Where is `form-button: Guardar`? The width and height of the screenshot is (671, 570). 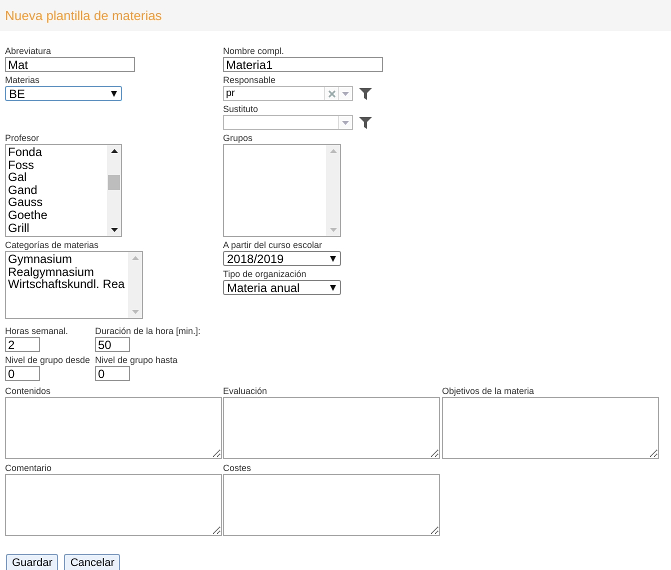 form-button: Guardar is located at coordinates (32, 562).